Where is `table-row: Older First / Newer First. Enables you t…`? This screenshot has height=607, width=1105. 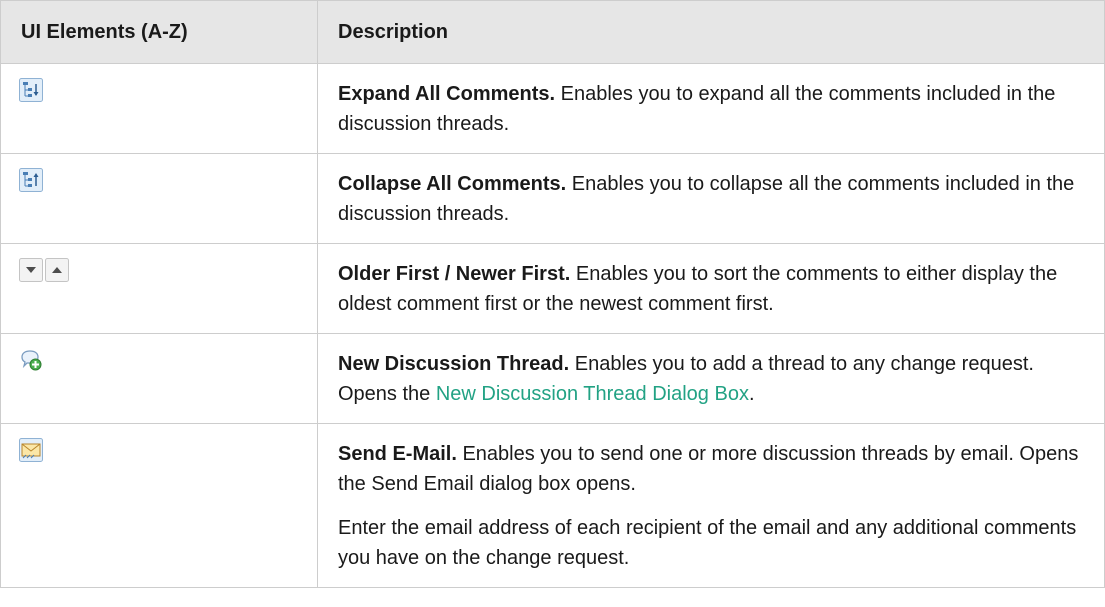
table-row: Older First / Newer First. Enables you t… is located at coordinates (552, 288).